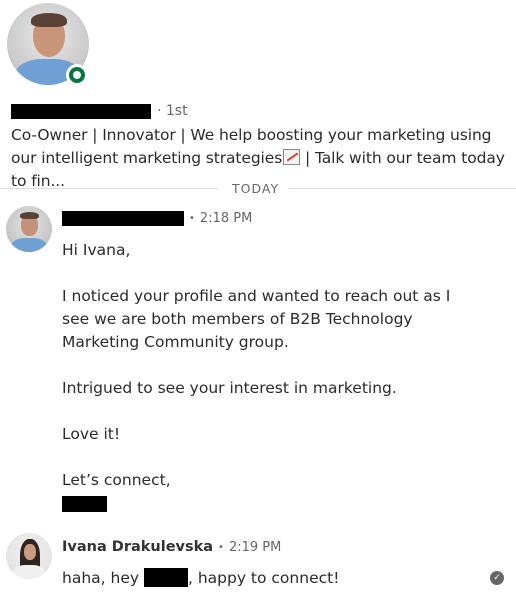 Image resolution: width=516 pixels, height=600 pixels. I want to click on message-text-before: haha, hey, so click(103, 578).